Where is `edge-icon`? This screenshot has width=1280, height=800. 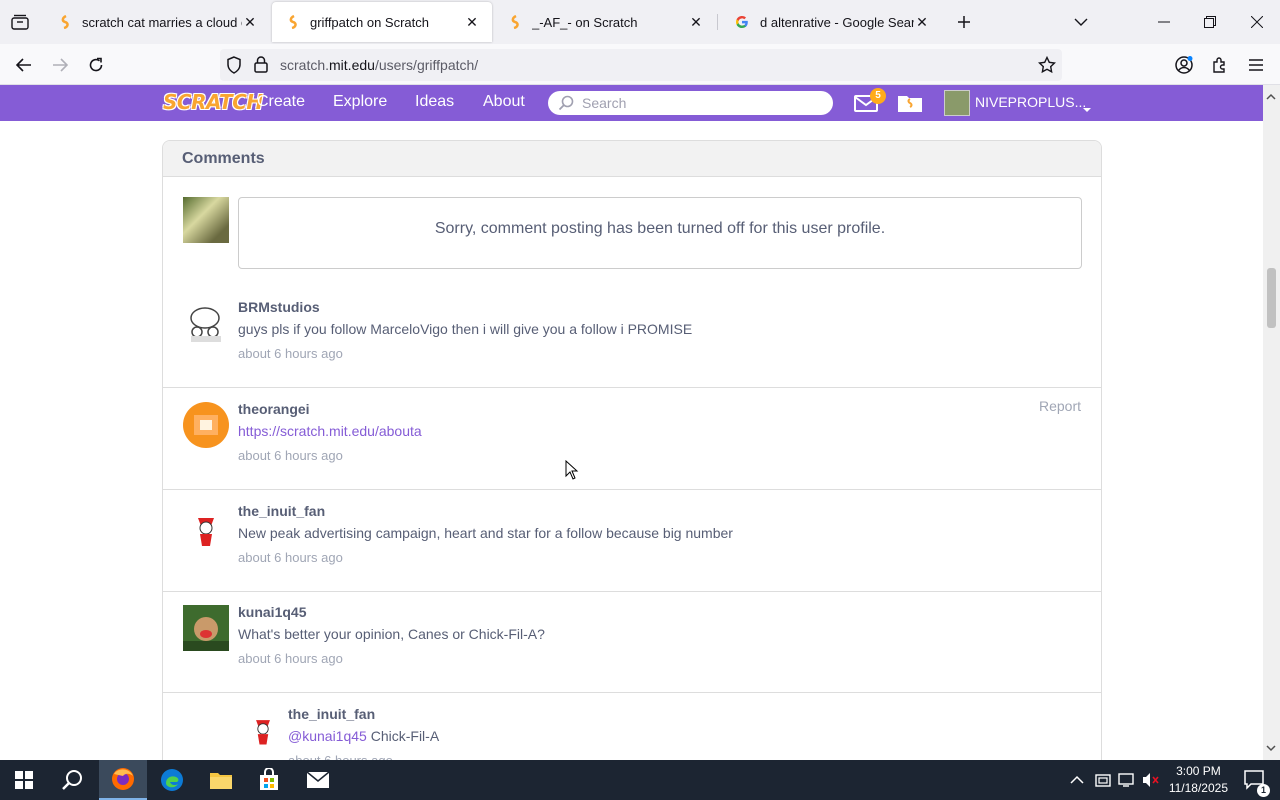
edge-icon is located at coordinates (172, 780).